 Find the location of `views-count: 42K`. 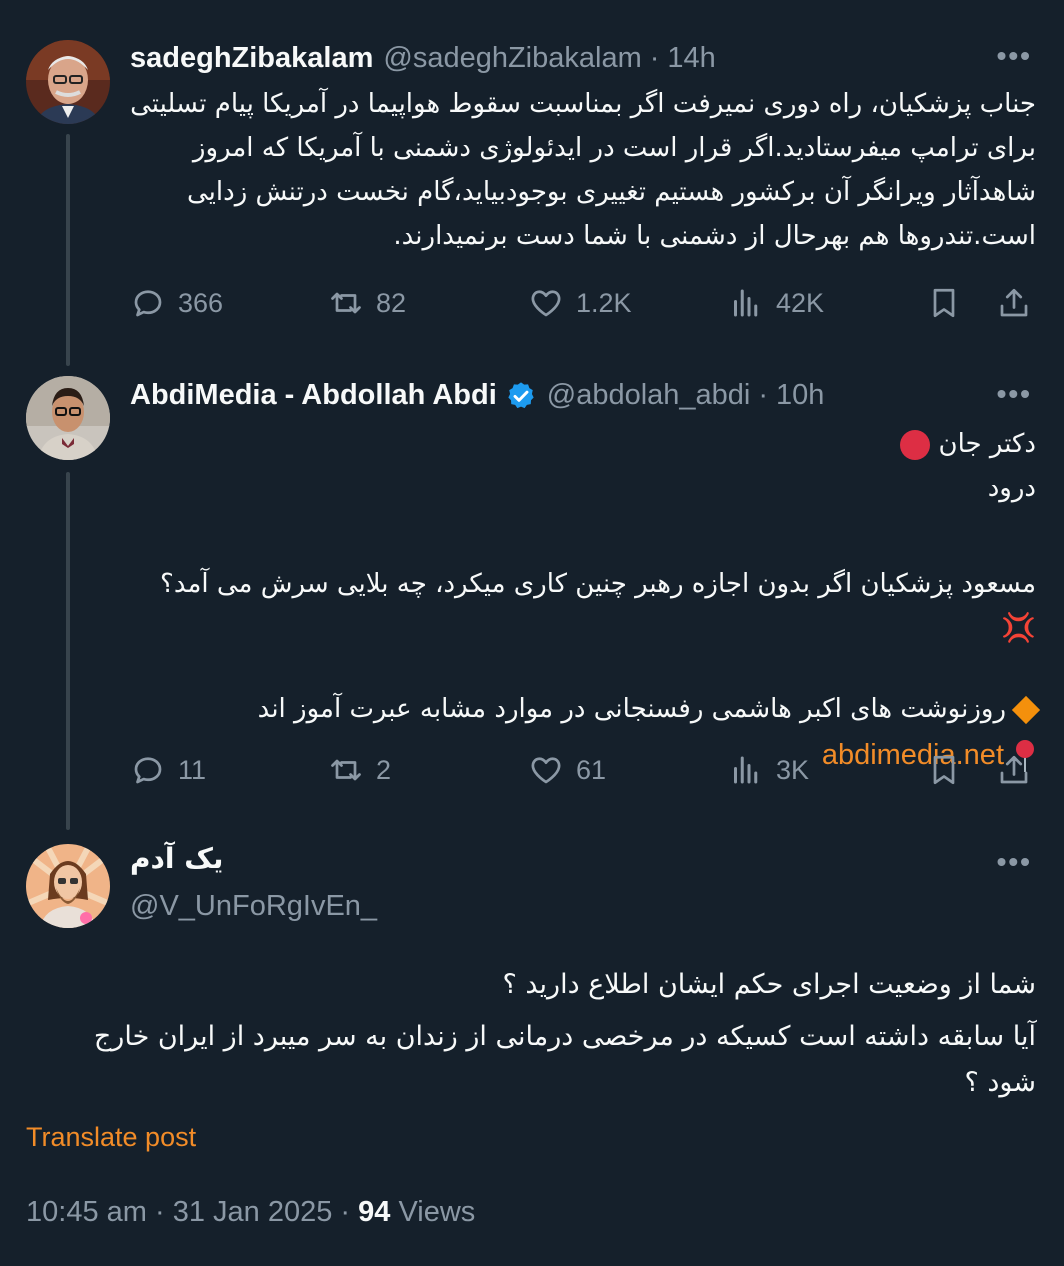

views-count: 42K is located at coordinates (800, 302).